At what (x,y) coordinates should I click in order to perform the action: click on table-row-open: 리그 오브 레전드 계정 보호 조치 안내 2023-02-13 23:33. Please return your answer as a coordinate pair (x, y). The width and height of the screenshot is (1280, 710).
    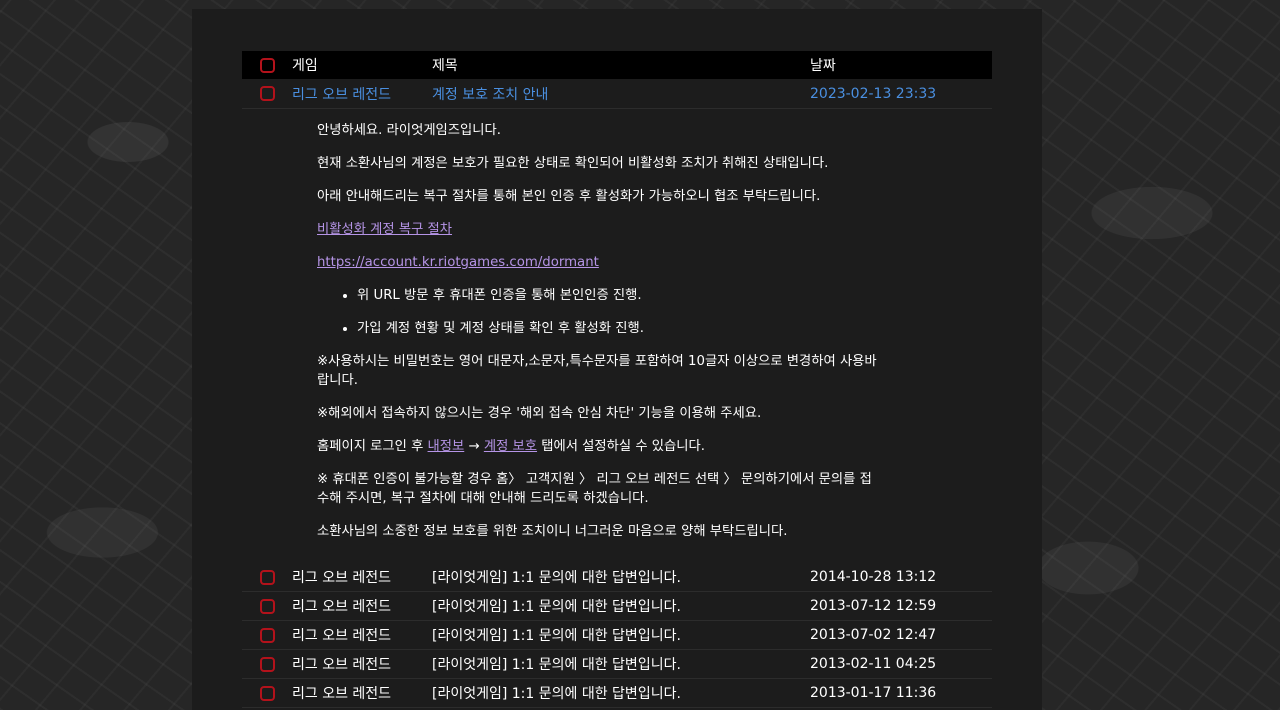
    Looking at the image, I should click on (617, 94).